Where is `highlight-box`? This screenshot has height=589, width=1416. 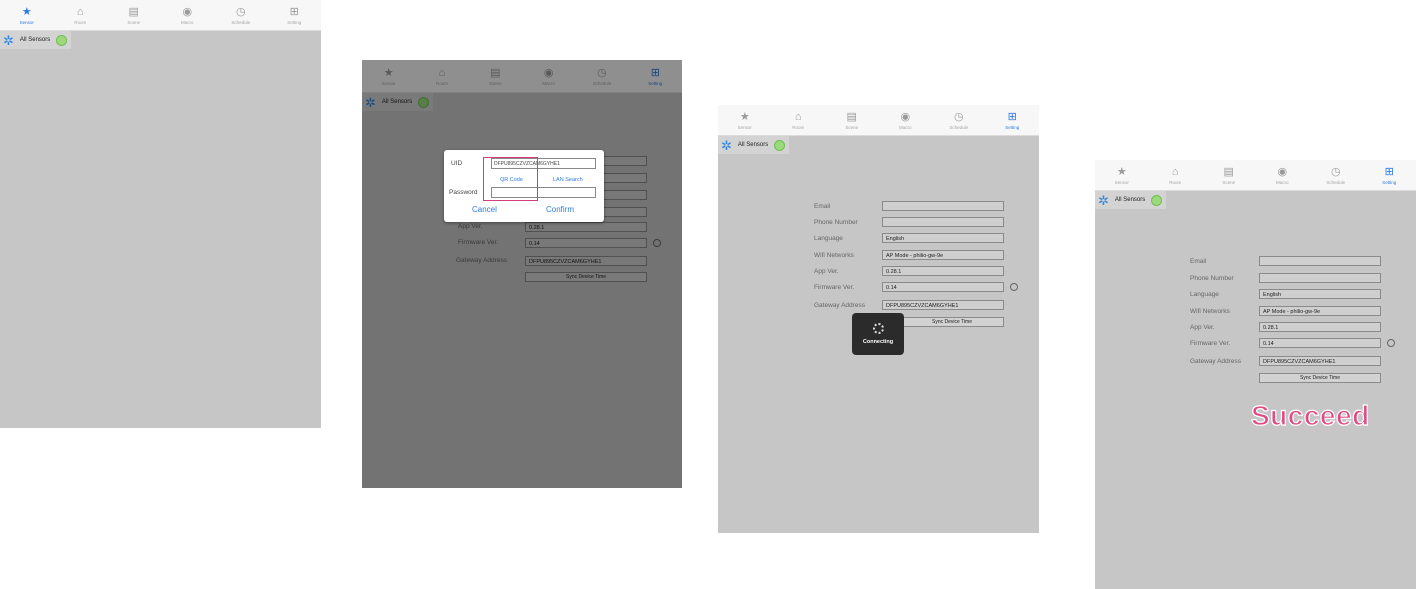 highlight-box is located at coordinates (510, 179).